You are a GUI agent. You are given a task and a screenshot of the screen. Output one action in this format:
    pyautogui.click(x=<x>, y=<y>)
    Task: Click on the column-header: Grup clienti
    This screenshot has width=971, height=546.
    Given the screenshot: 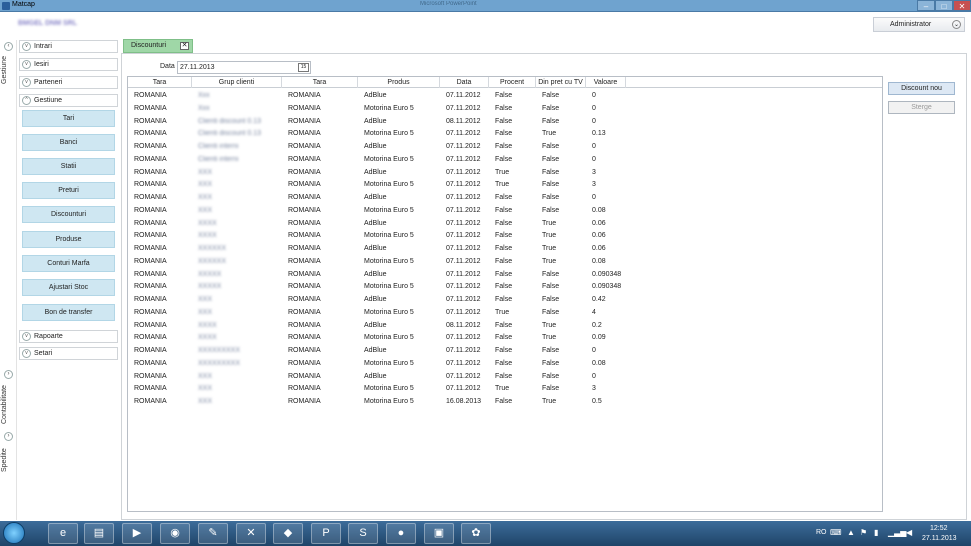 What is the action you would take?
    pyautogui.click(x=237, y=82)
    